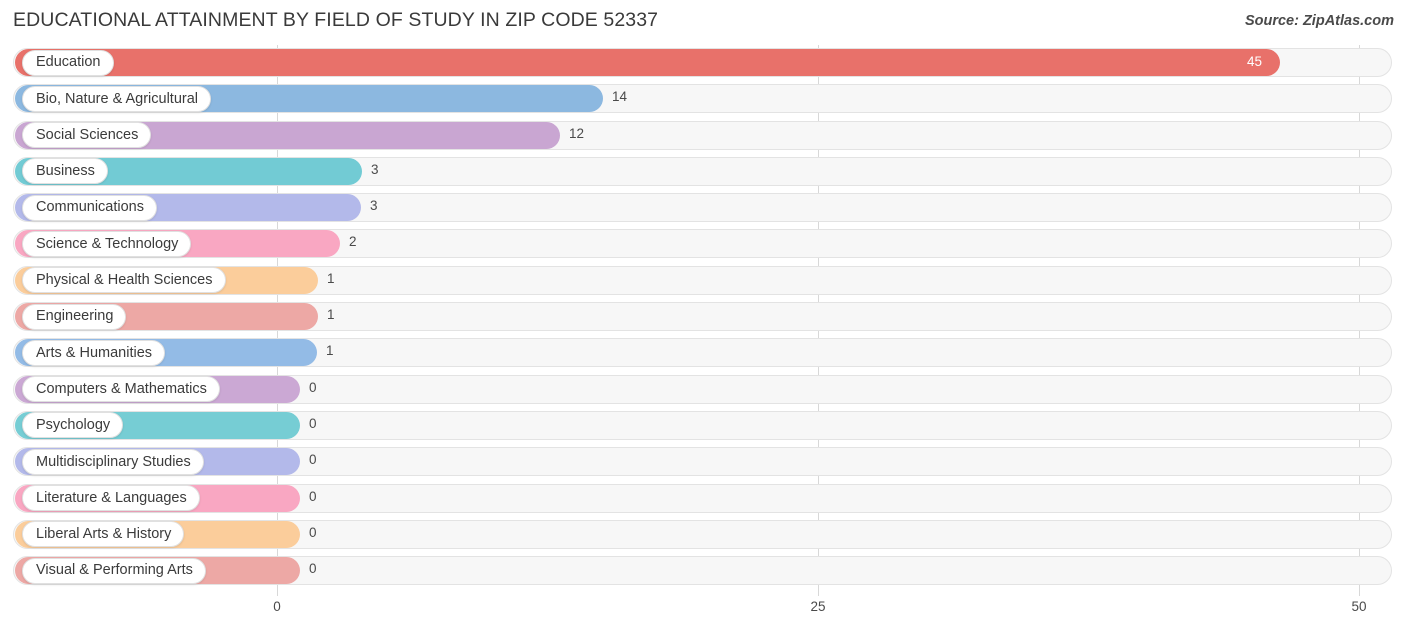 The height and width of the screenshot is (631, 1406). I want to click on bar-category-label: Science & Technology, so click(107, 243).